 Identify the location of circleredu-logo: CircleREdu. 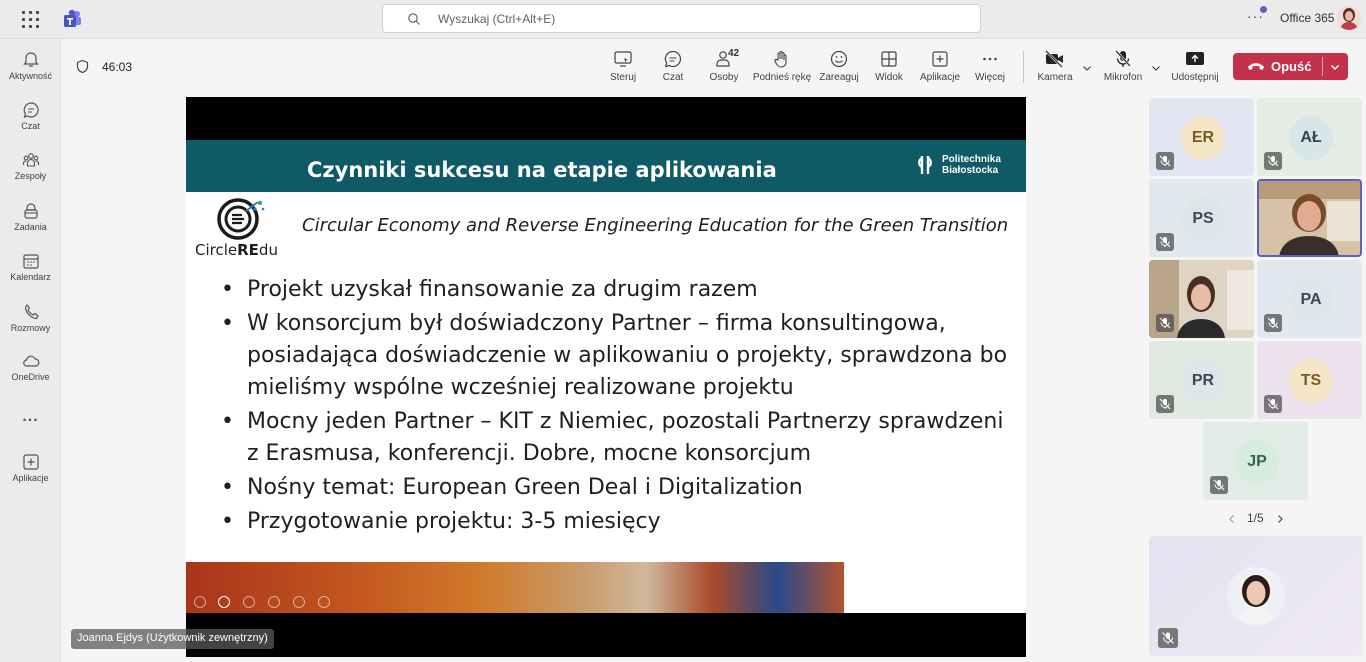
(241, 230).